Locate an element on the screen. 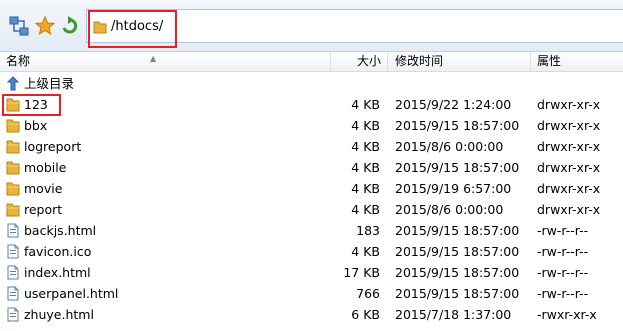 The width and height of the screenshot is (623, 331). file-name: bbx is located at coordinates (36, 125).